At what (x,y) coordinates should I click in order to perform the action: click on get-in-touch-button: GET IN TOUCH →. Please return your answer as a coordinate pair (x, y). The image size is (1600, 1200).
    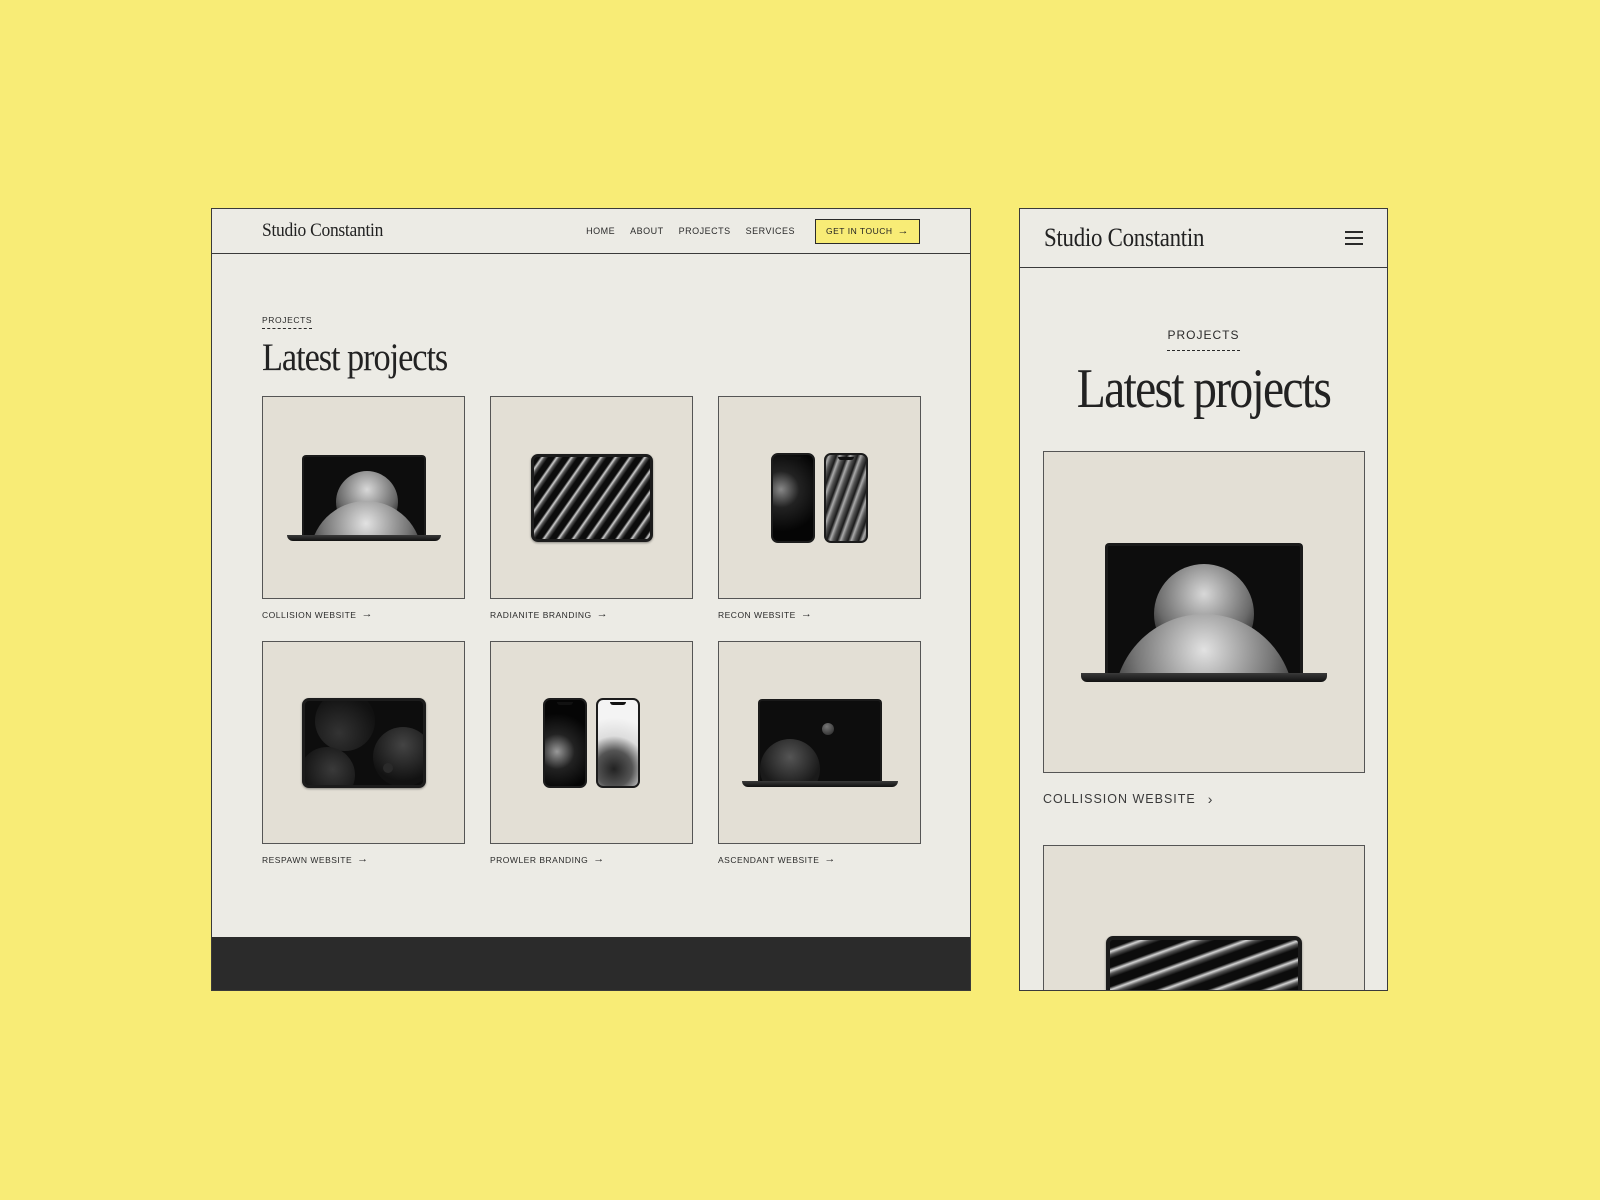
    Looking at the image, I should click on (867, 231).